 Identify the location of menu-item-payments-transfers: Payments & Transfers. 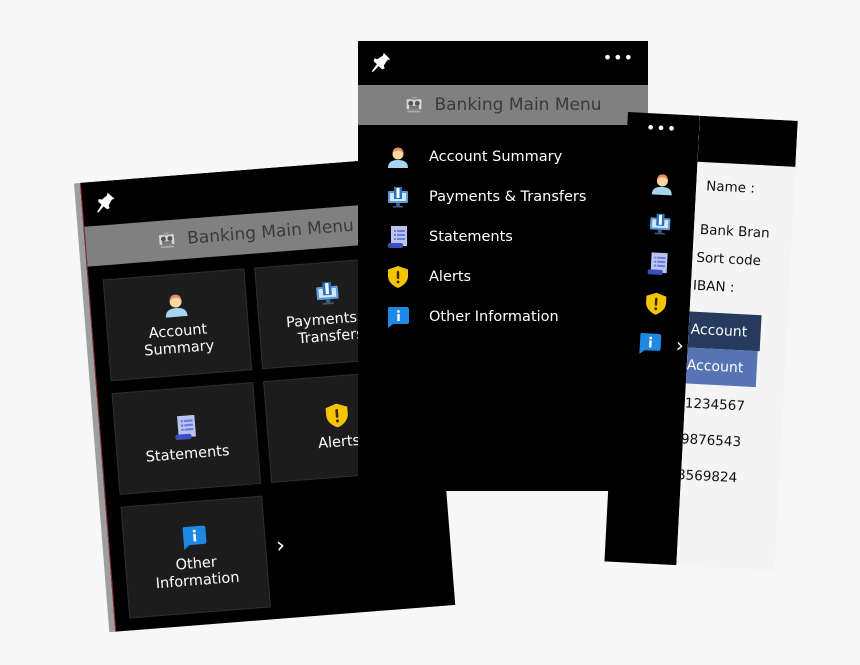
(503, 197).